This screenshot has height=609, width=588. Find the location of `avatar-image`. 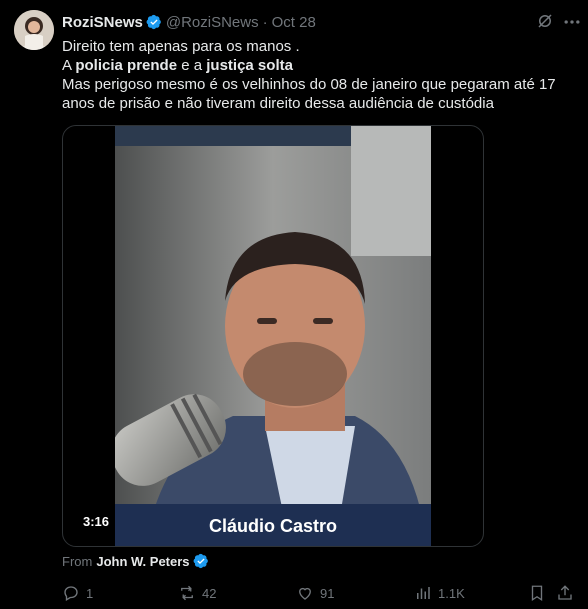

avatar-image is located at coordinates (34, 30).